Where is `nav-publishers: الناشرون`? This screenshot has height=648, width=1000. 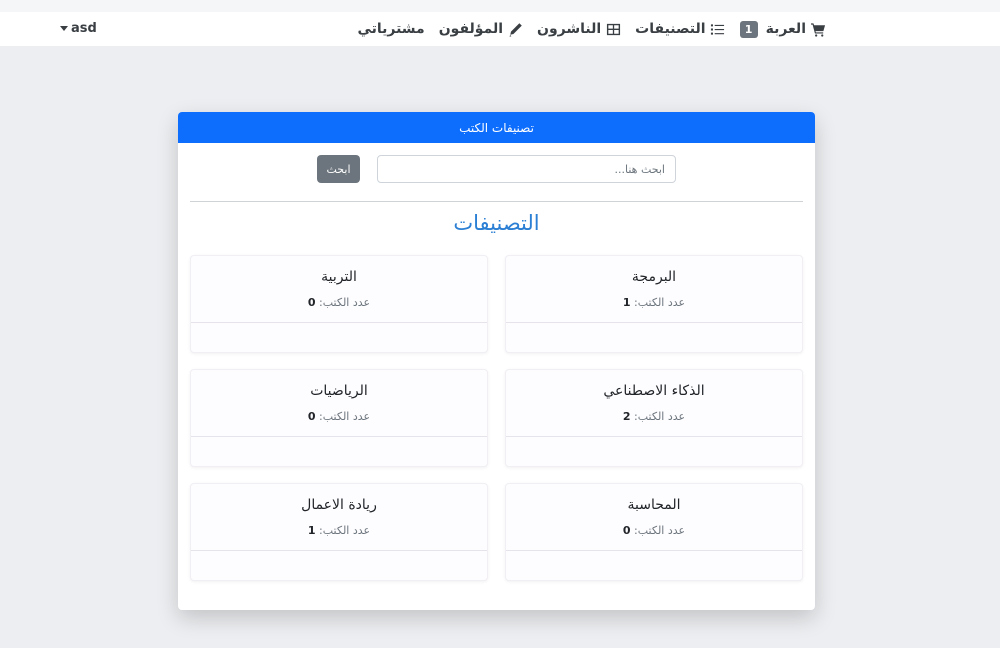 nav-publishers: الناشرون is located at coordinates (579, 29).